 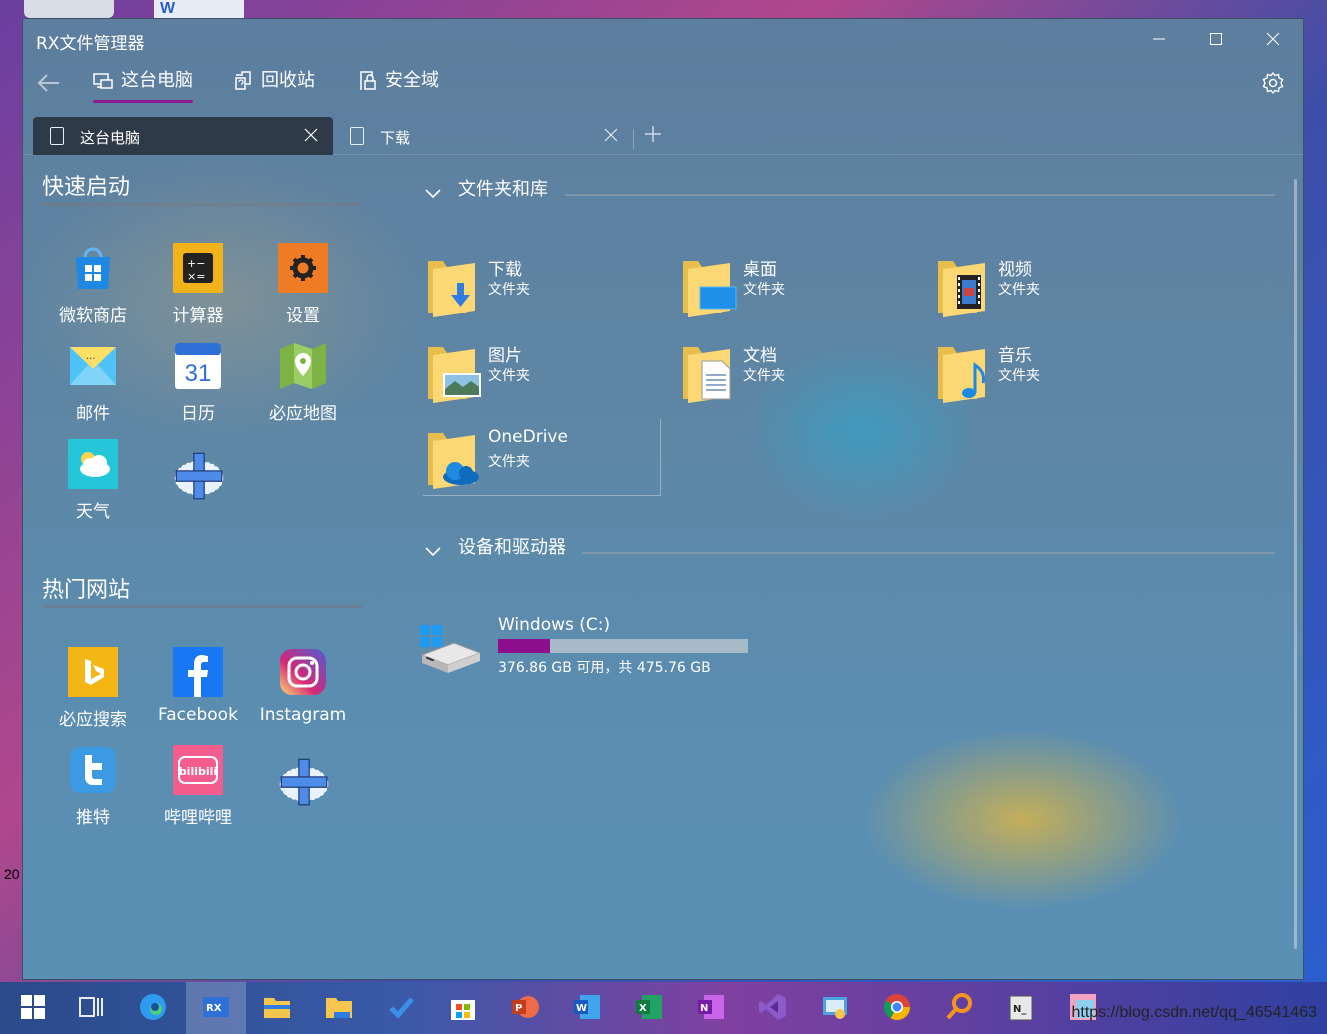 I want to click on close-button, so click(x=1273, y=39).